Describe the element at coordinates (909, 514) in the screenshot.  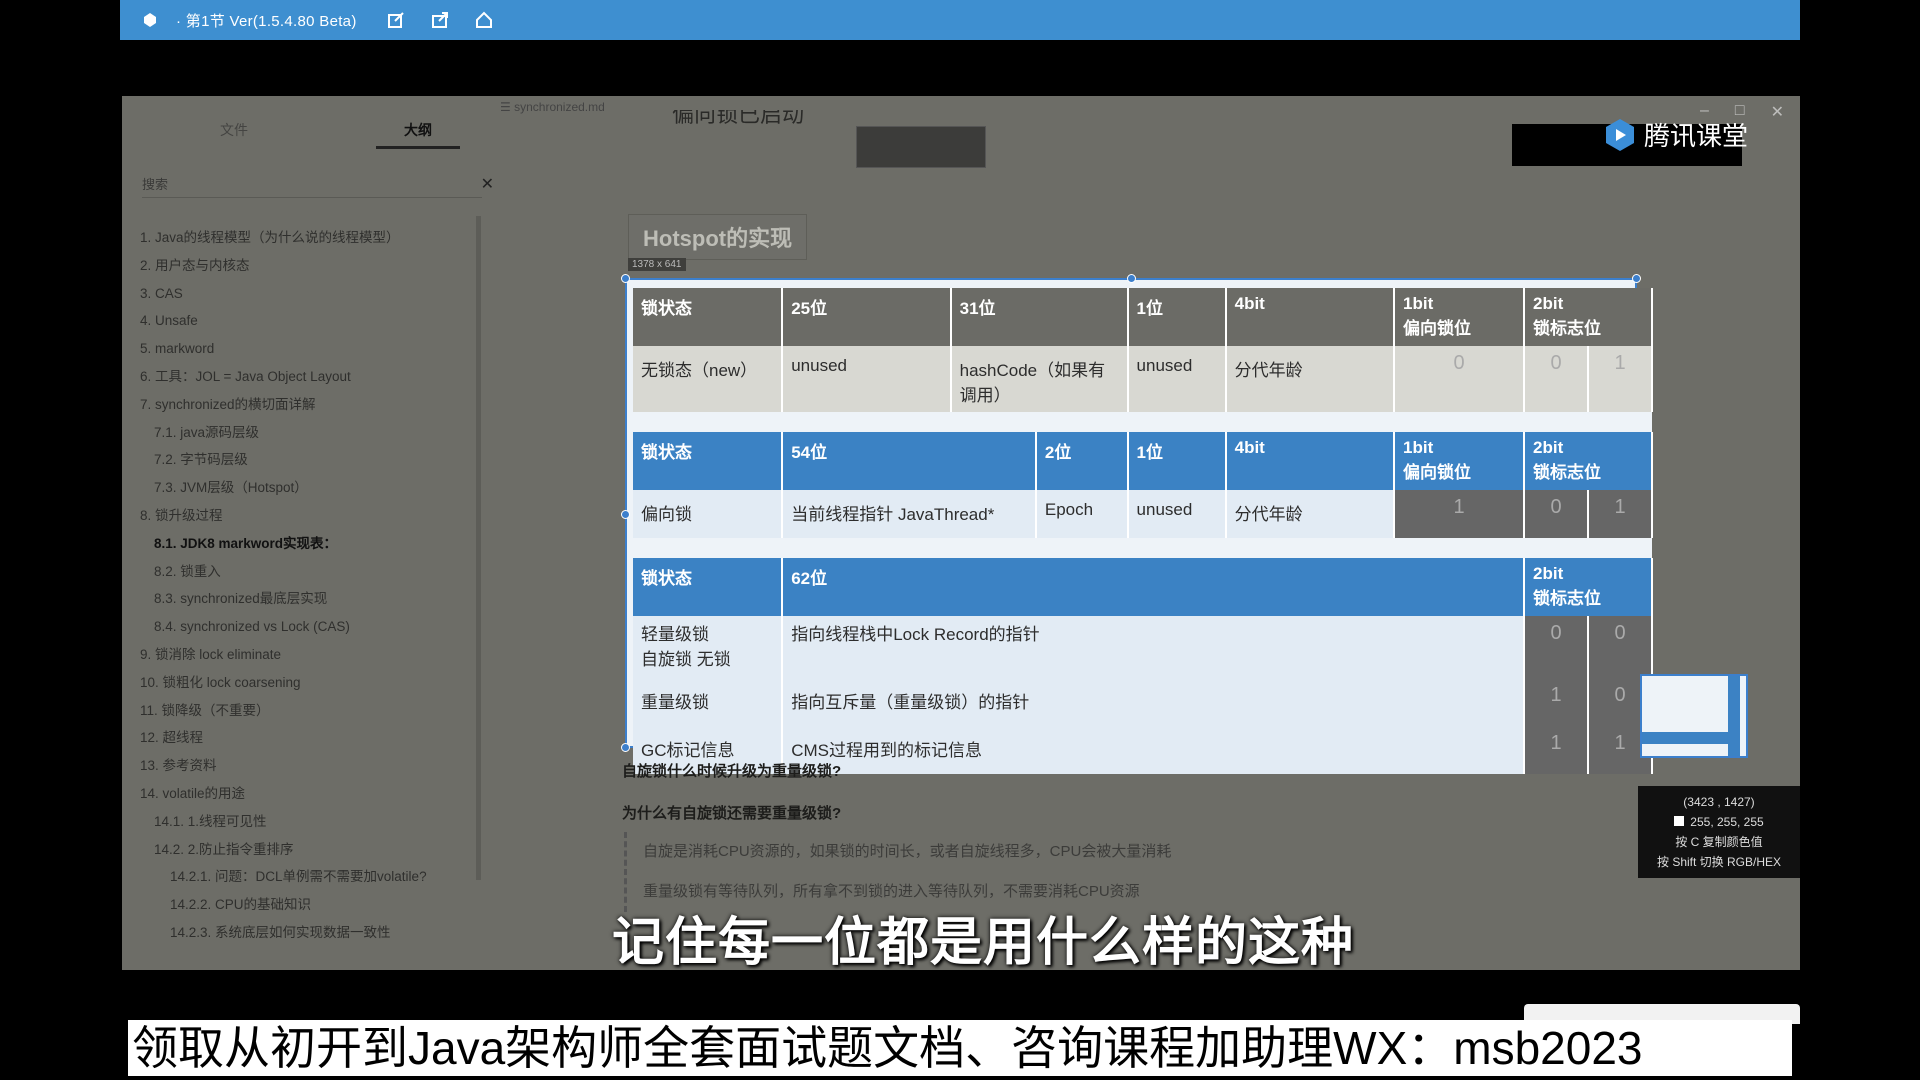
I see `cell-54bit: 当前线程指针 JavaThread*` at that location.